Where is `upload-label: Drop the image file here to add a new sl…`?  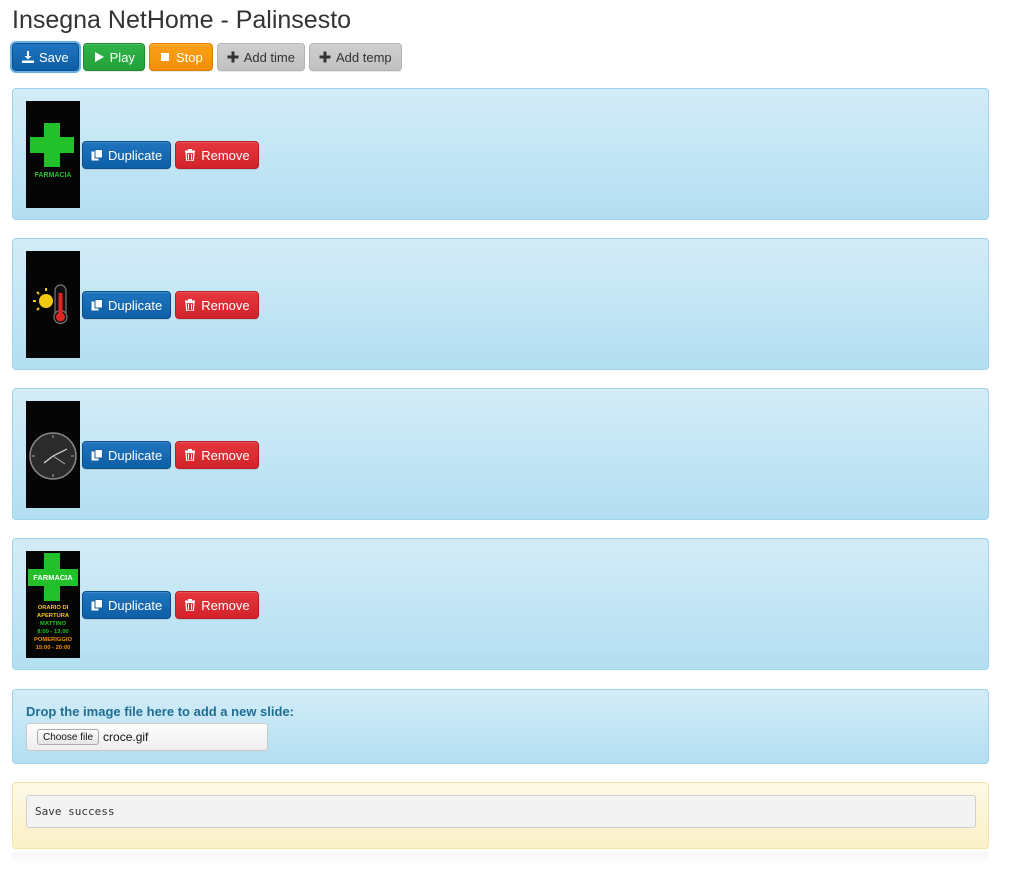
upload-label: Drop the image file here to add a new sl… is located at coordinates (160, 711).